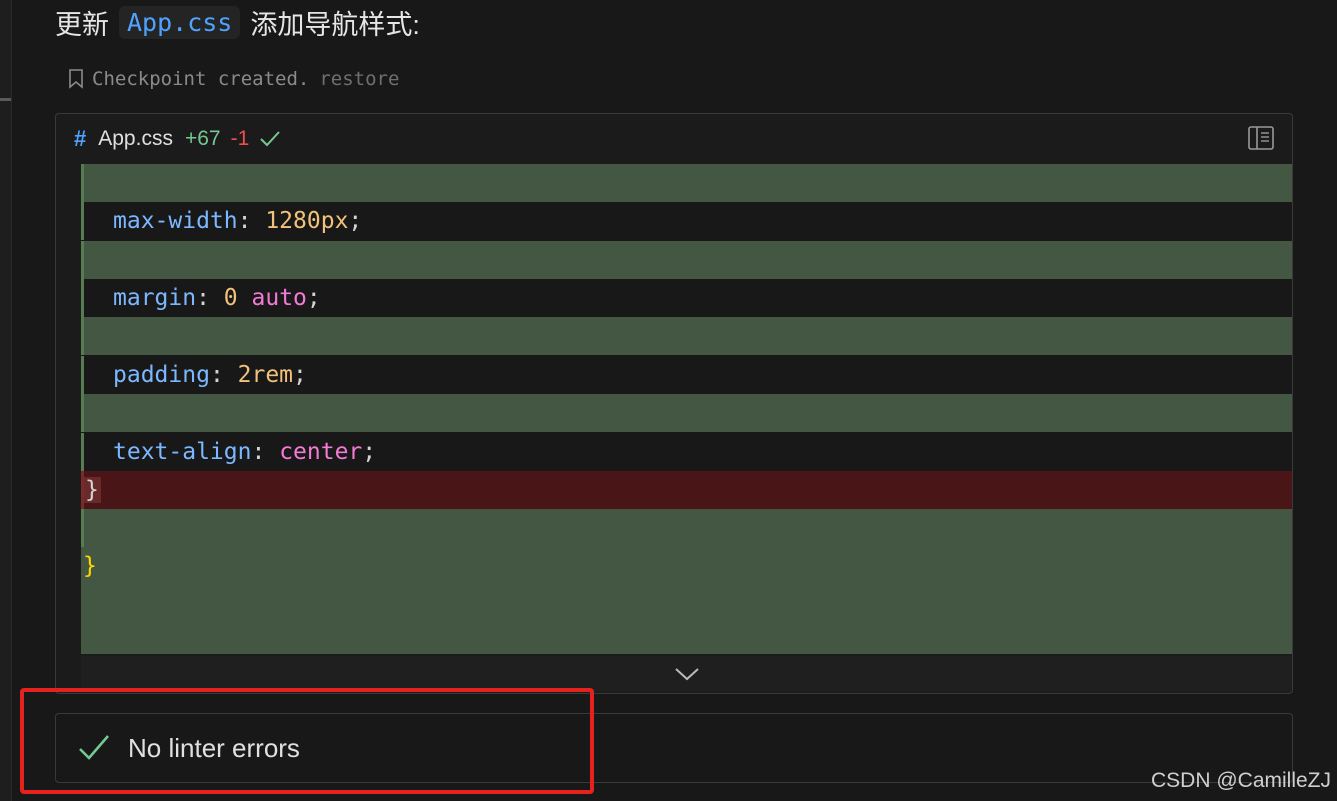 This screenshot has height=801, width=1337. I want to click on checkpoint-text: Checkpoint created., so click(201, 79).